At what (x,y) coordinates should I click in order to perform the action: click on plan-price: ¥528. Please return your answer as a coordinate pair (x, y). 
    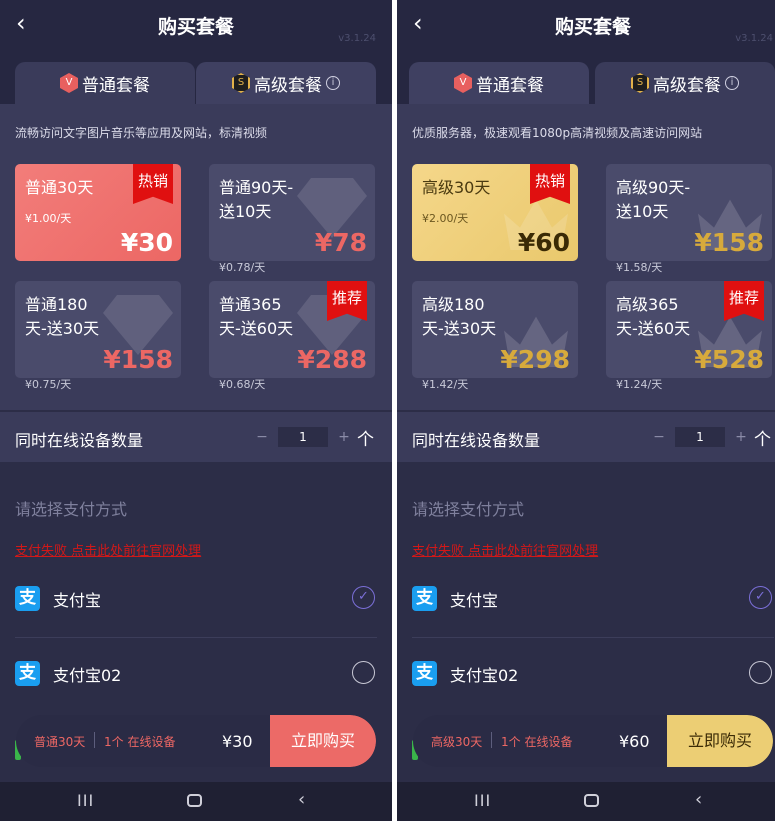
    Looking at the image, I should click on (729, 359).